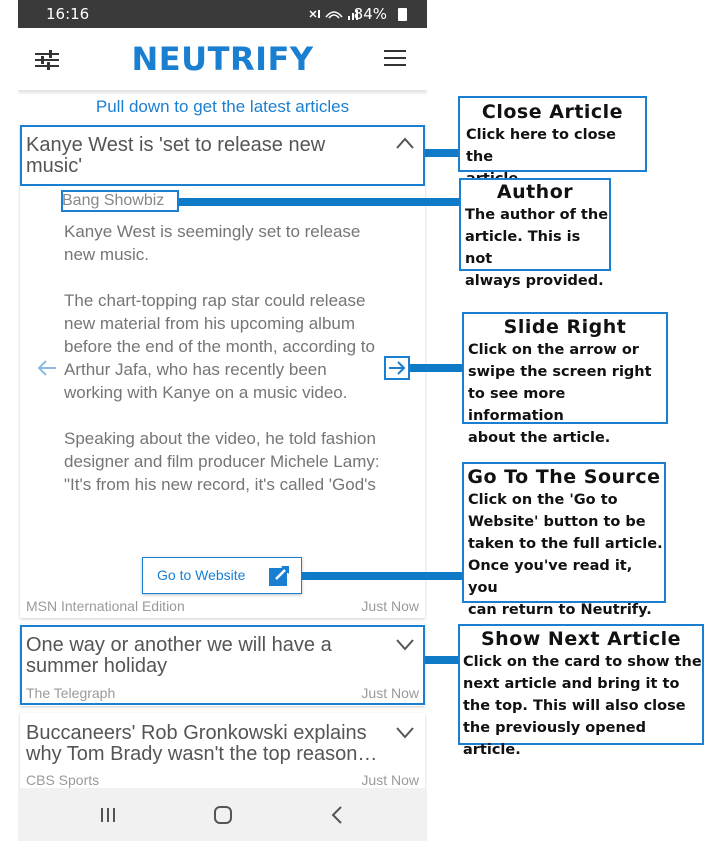 This screenshot has width=720, height=841. What do you see at coordinates (555, 739) in the screenshot?
I see `callout-line: the previously opened article.` at bounding box center [555, 739].